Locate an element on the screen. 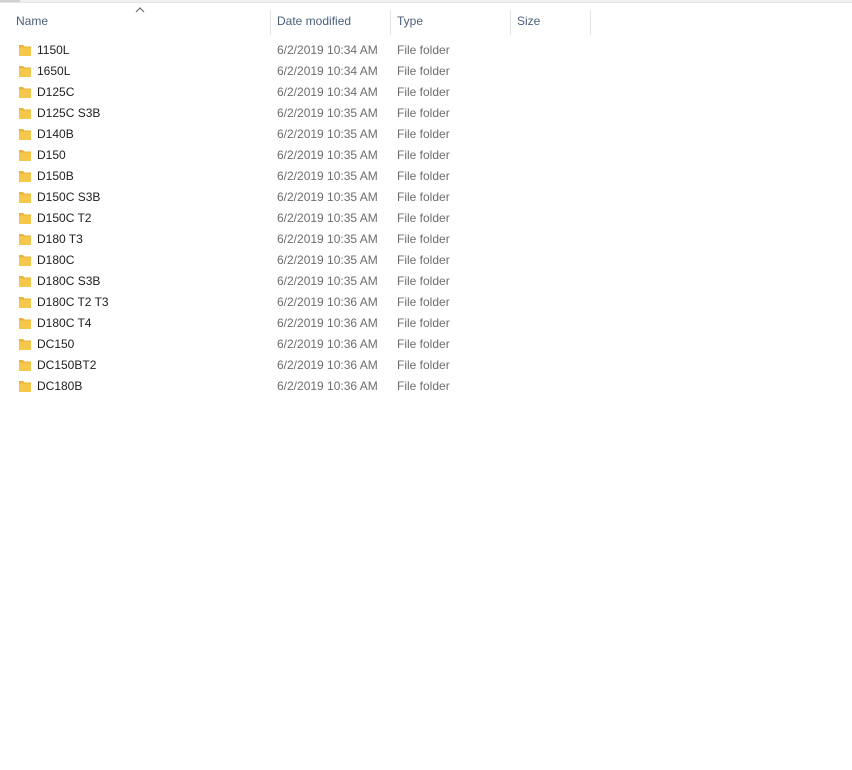 The image size is (852, 770). file-row: D150 6/2/2019 10:35 AM File folder is located at coordinates (300, 155).